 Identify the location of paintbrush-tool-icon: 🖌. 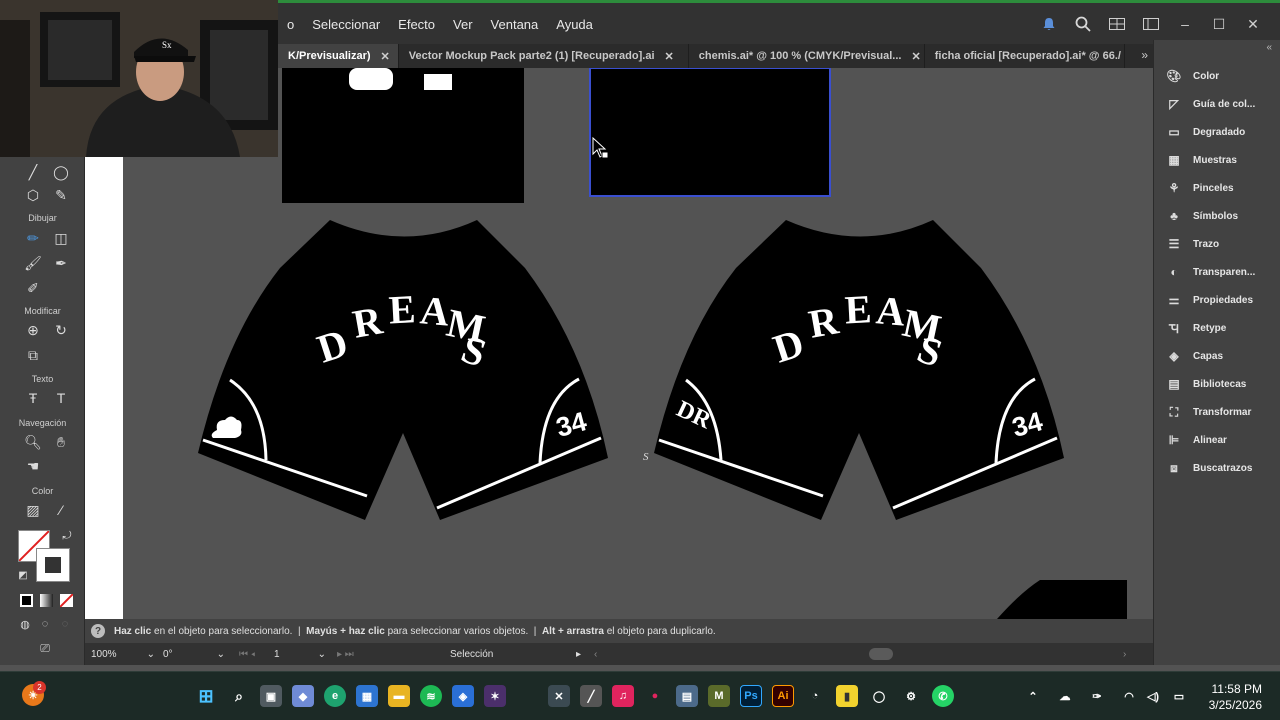
(33, 263).